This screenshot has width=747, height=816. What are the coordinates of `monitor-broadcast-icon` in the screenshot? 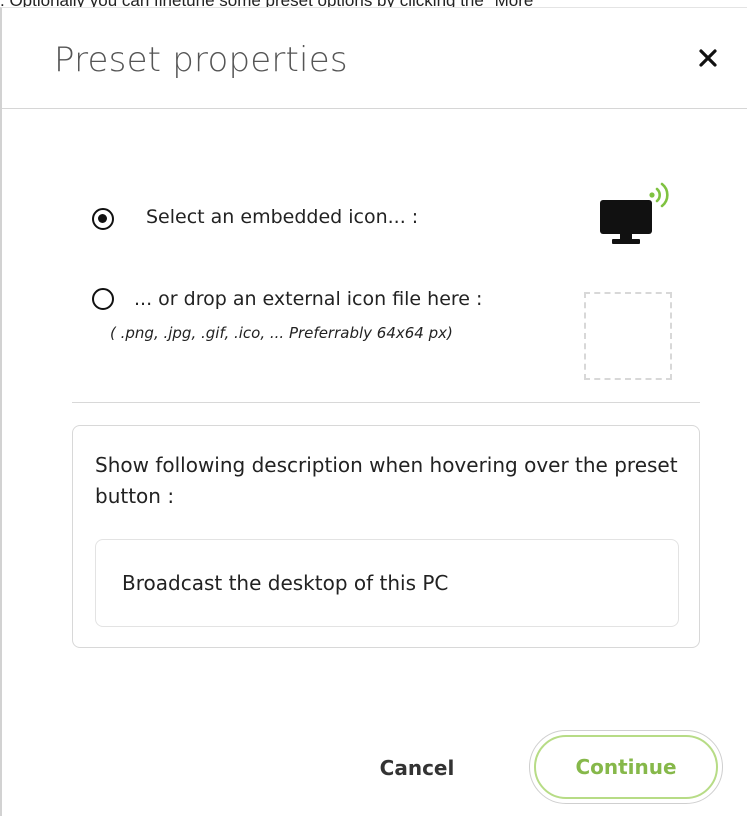 It's located at (636, 212).